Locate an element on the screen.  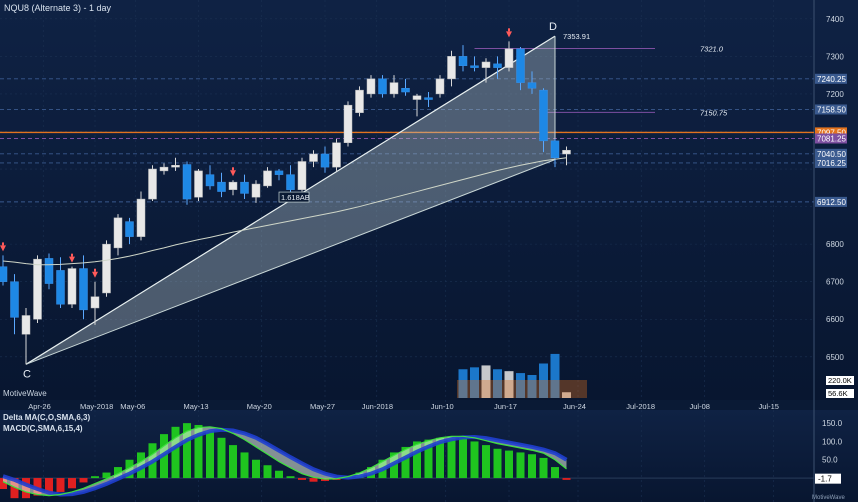
price-tick-label: 7300 is located at coordinates (835, 56).